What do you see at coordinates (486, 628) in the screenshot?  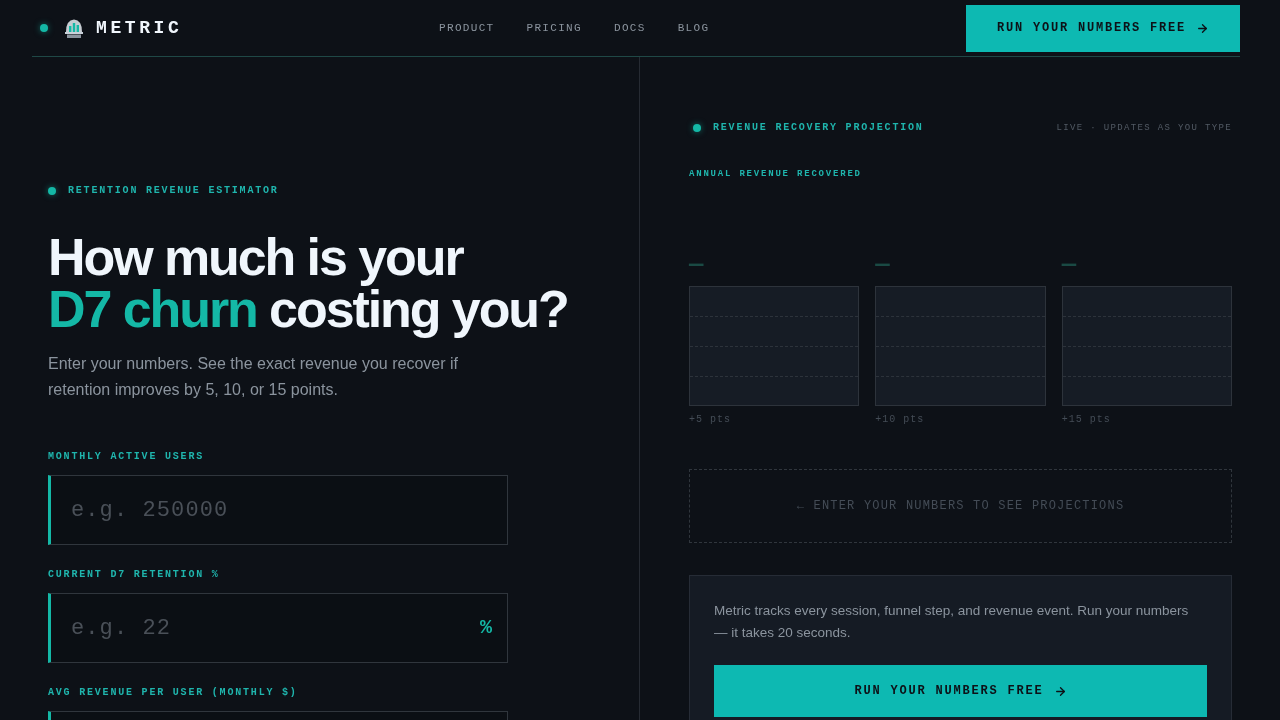 I see `unit-label: %` at bounding box center [486, 628].